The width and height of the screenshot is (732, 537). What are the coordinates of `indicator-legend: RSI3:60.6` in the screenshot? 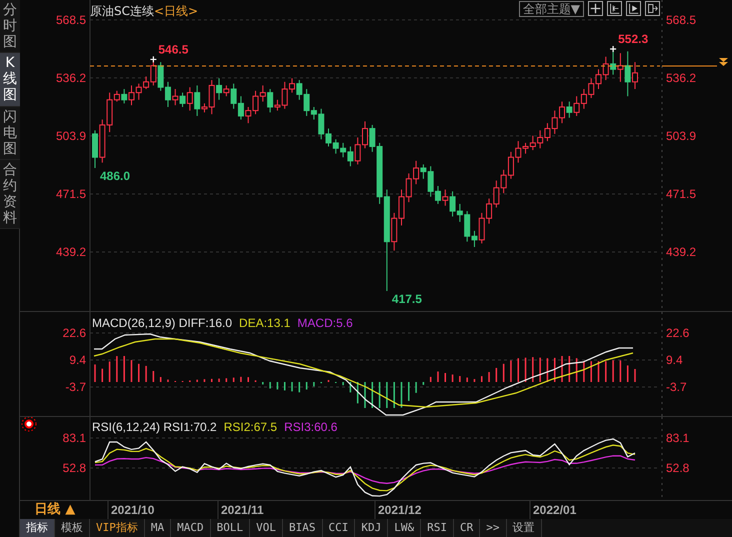 It's located at (311, 427).